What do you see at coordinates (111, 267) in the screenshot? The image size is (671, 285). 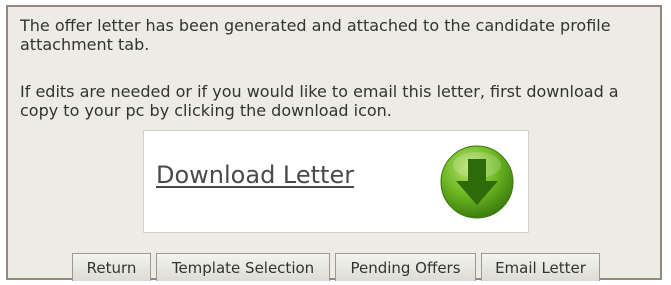 I see `return-button: Return` at bounding box center [111, 267].